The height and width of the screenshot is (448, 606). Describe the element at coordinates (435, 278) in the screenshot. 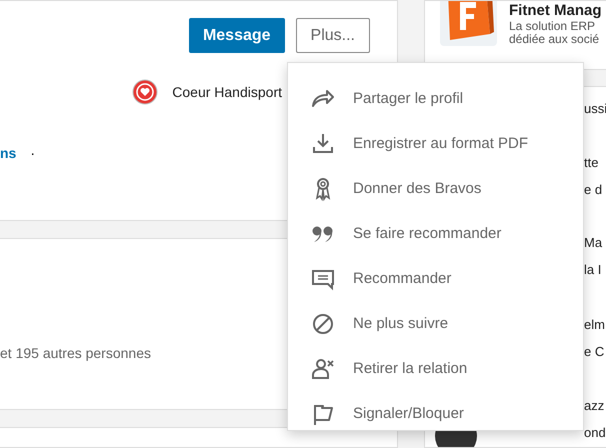

I see `menu-item: Recommander` at that location.